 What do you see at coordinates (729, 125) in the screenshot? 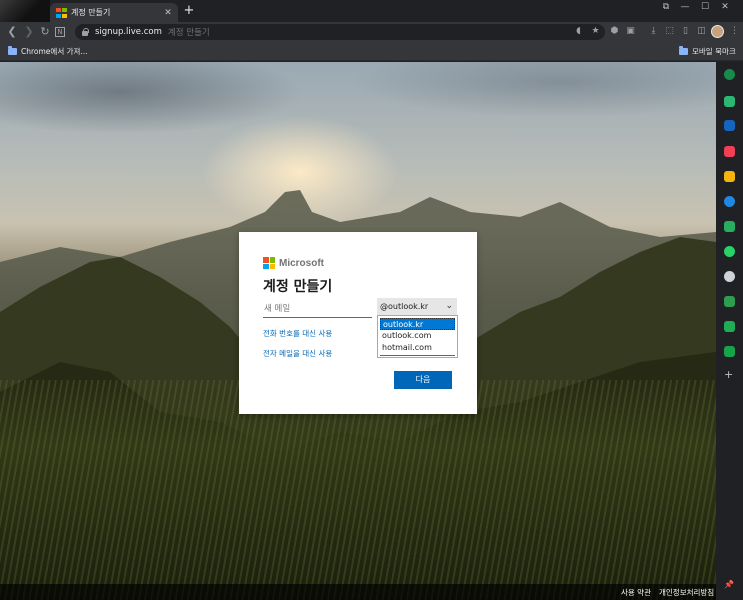
I see `outlook-icon` at bounding box center [729, 125].